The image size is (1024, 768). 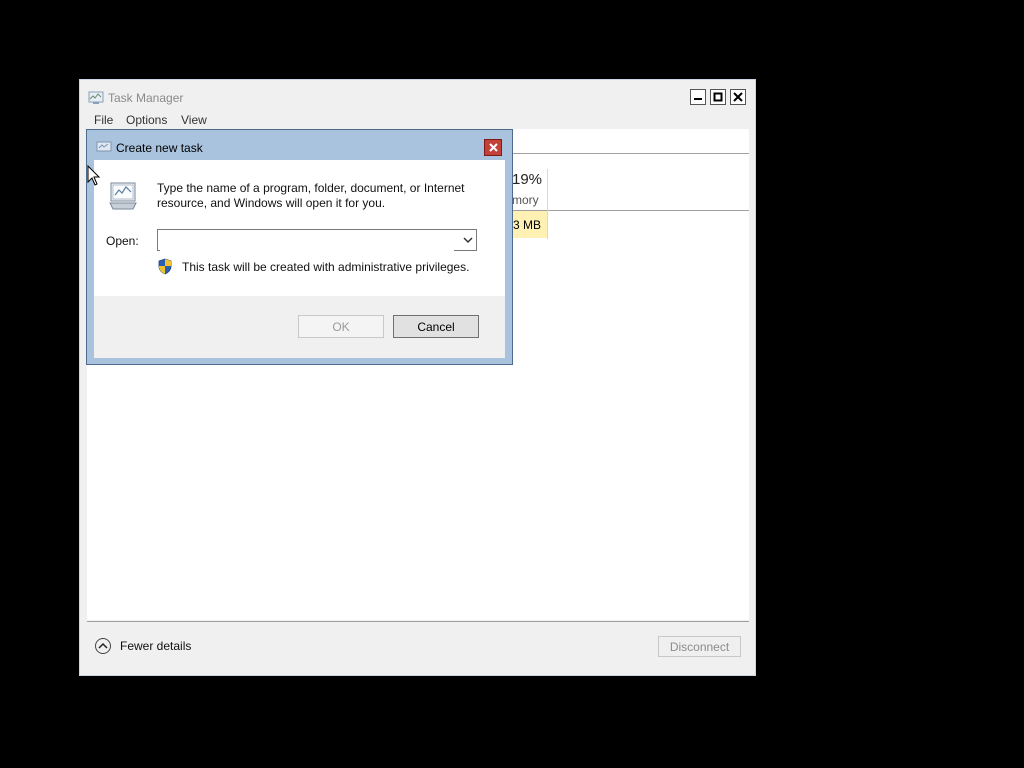 I want to click on dialog-title: Create new task, so click(x=159, y=148).